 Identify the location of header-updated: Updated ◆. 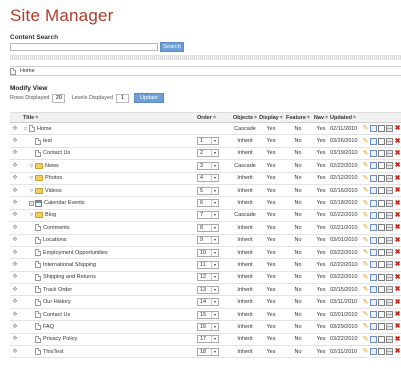
(346, 117).